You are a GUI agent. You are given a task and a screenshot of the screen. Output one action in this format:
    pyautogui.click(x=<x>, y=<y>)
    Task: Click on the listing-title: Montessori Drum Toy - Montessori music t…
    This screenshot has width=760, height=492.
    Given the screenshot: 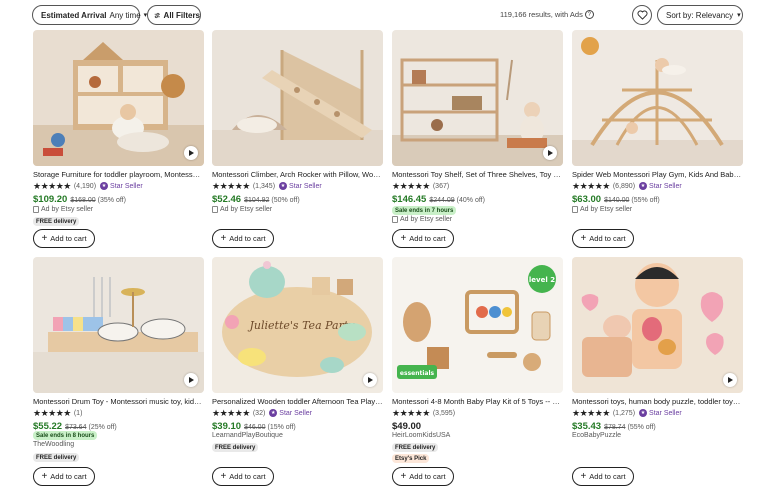 What is the action you would take?
    pyautogui.click(x=118, y=401)
    